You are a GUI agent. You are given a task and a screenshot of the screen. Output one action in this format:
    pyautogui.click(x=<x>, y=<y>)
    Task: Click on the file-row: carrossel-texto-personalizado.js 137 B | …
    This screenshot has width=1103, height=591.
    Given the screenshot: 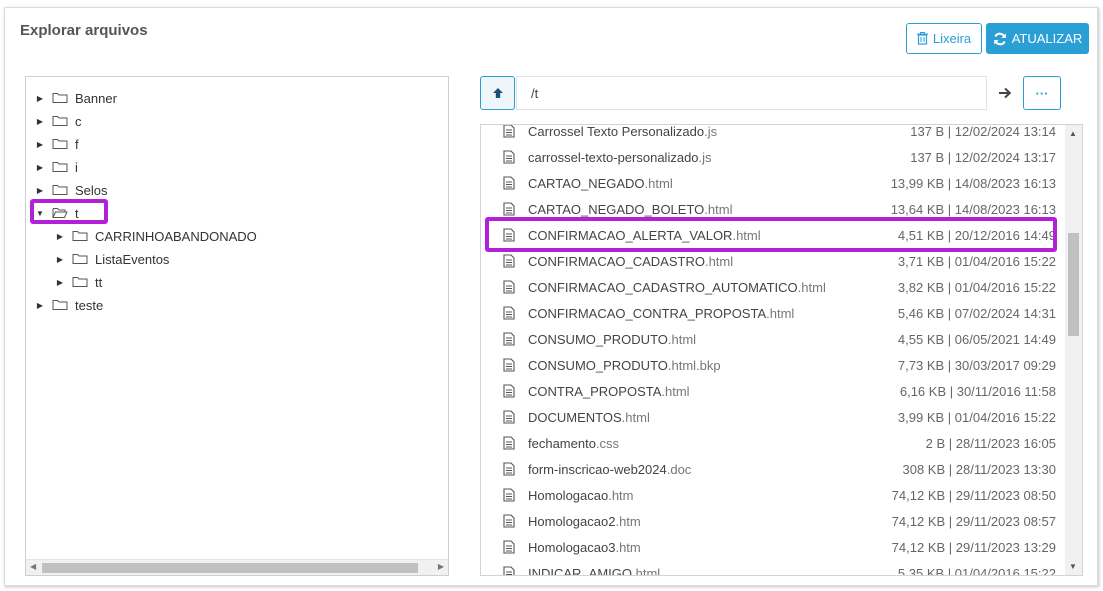 What is the action you would take?
    pyautogui.click(x=773, y=157)
    